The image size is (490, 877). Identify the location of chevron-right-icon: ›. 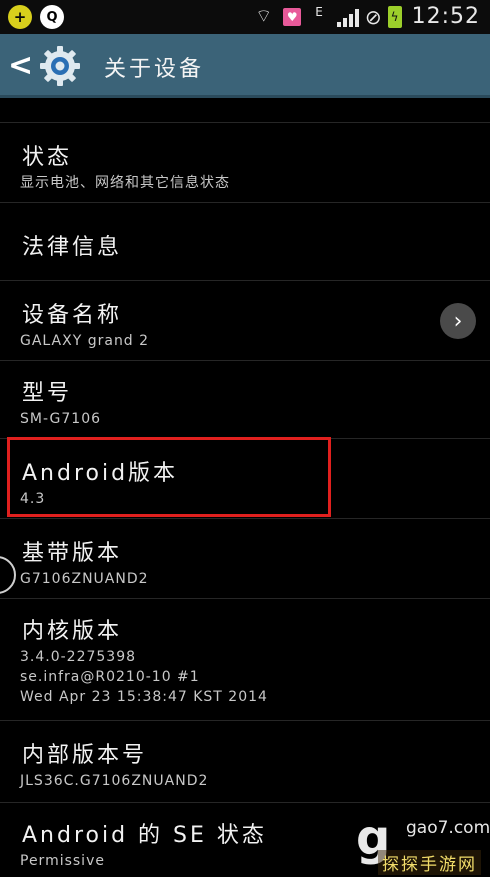
(458, 321).